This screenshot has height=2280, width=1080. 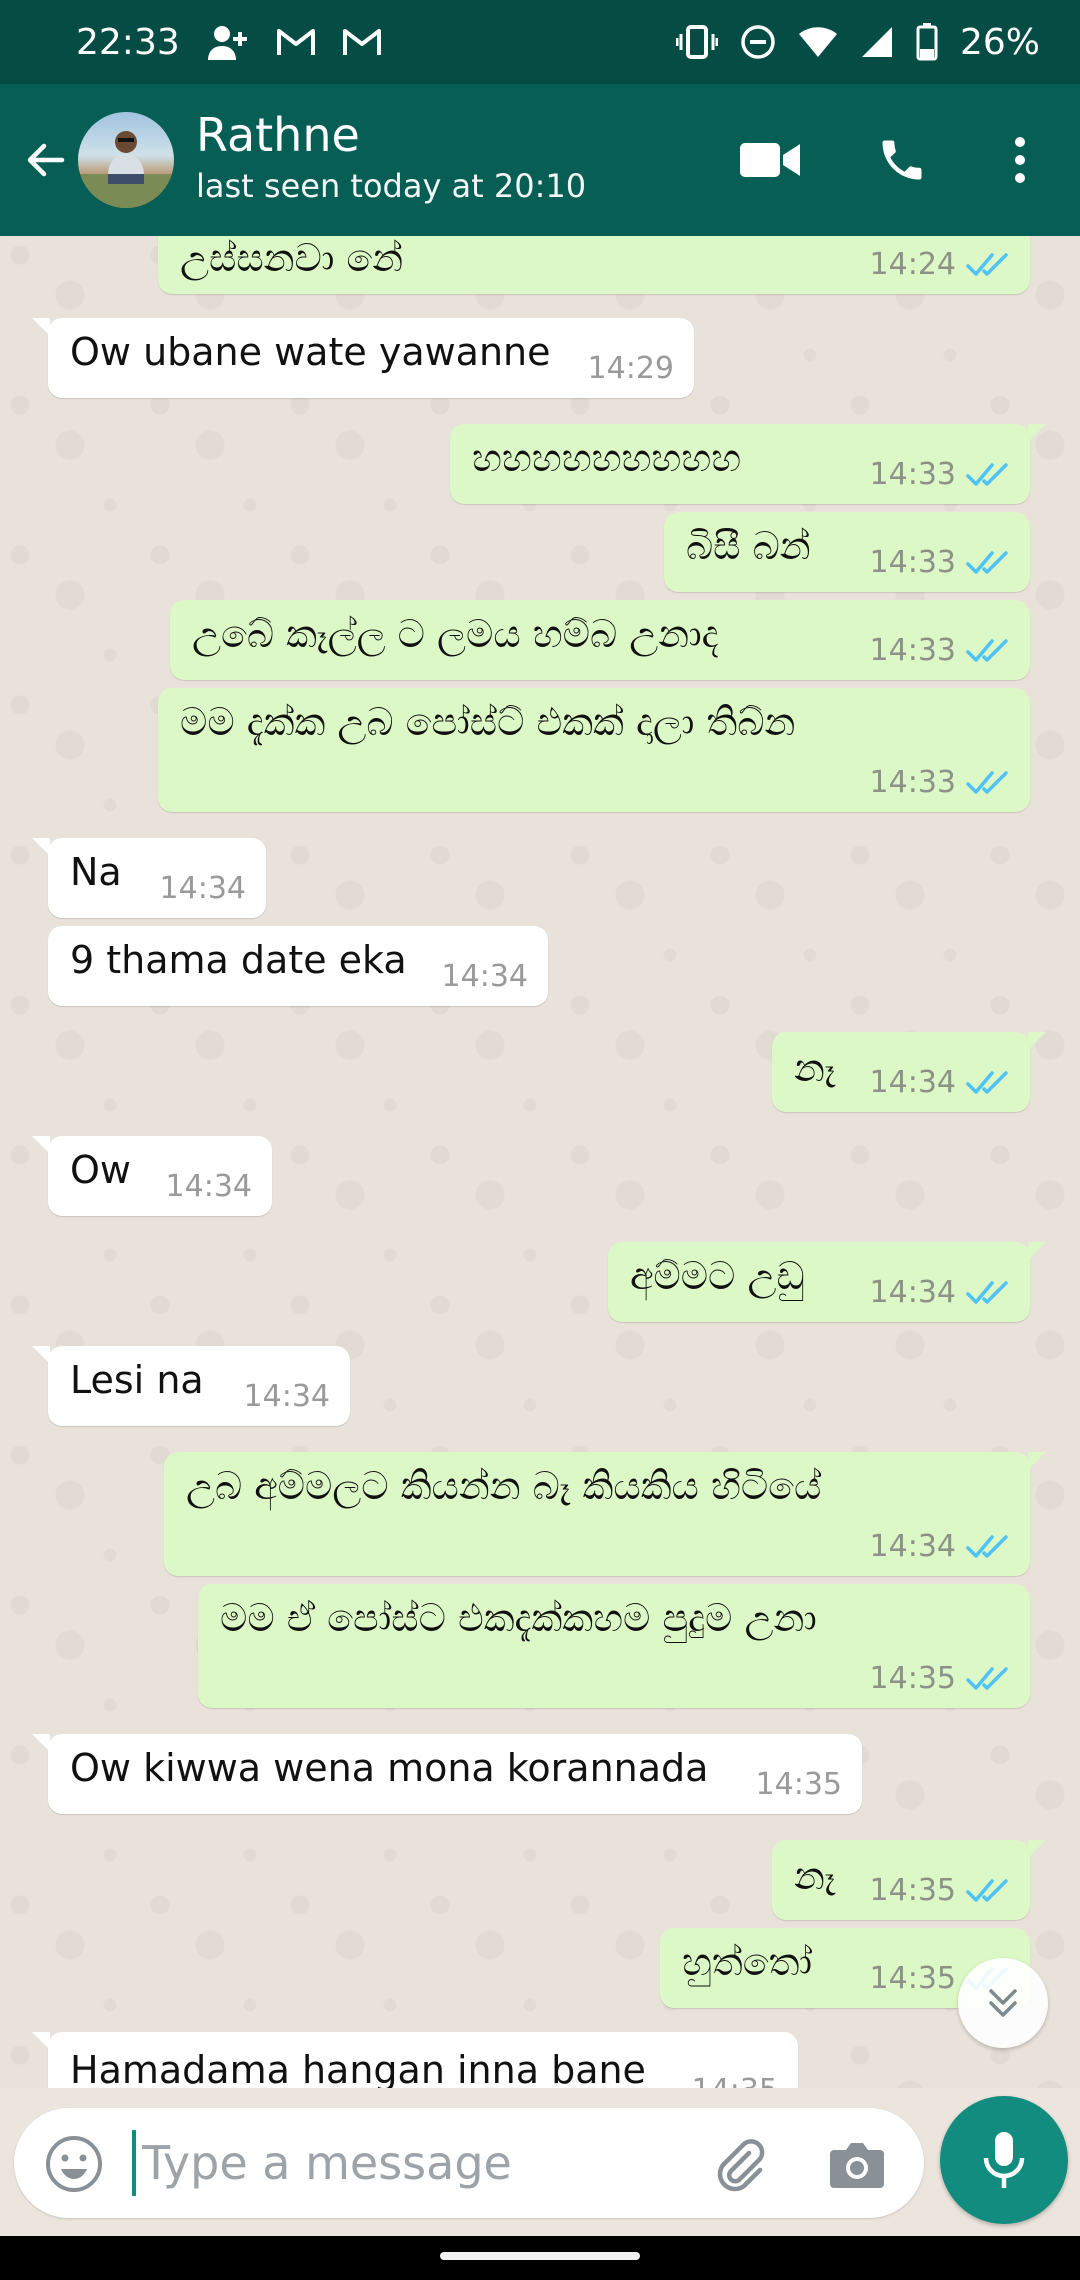 I want to click on message-bubble-incoming: Ow ubane wate yawanne 14:29, so click(x=363, y=358).